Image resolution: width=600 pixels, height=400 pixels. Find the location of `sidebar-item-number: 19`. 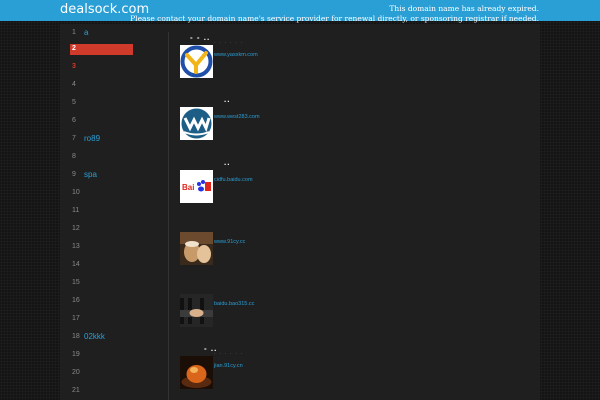

sidebar-item-number: 19 is located at coordinates (76, 354).